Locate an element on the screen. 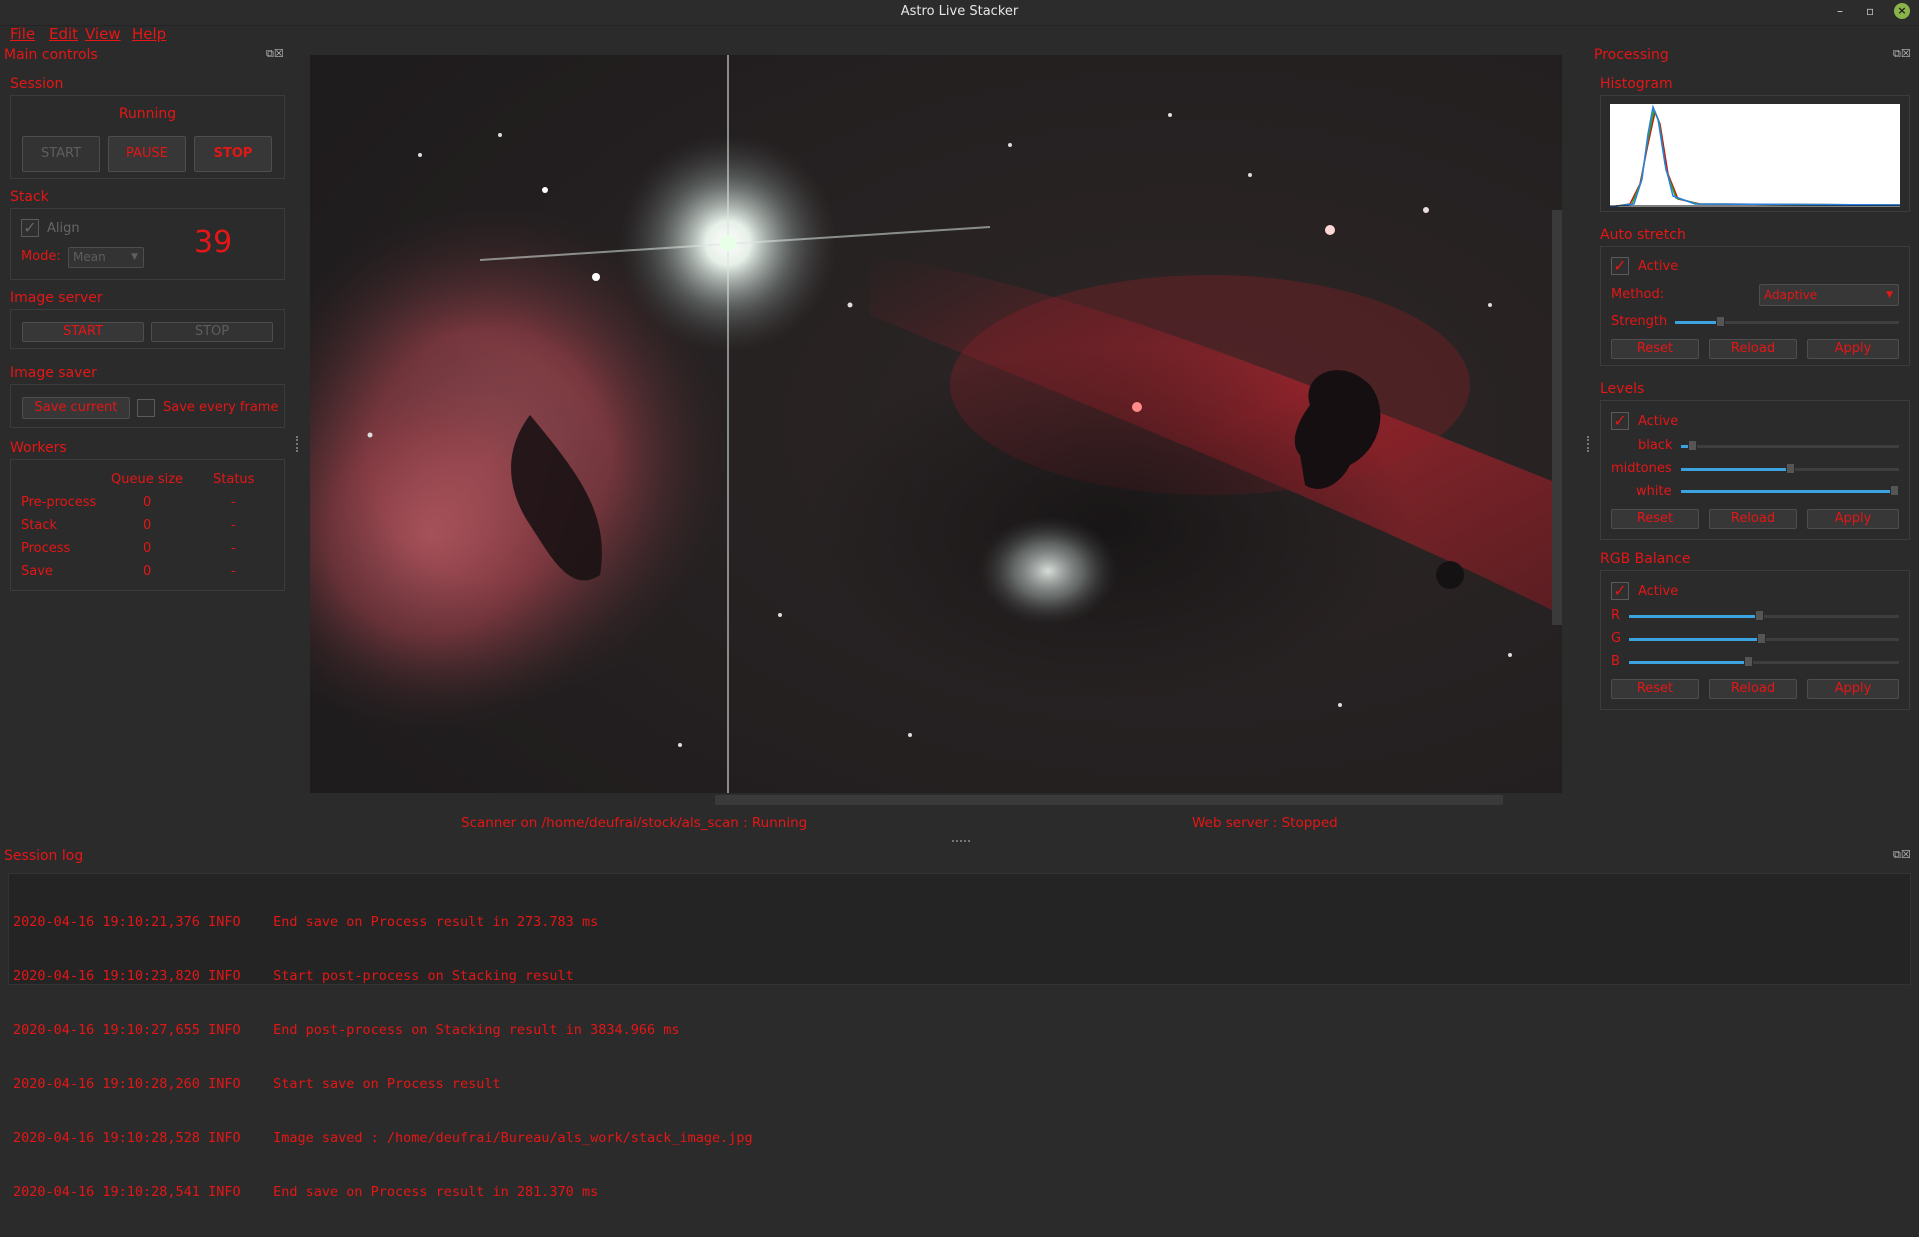 This screenshot has height=1237, width=1919. session-log-dock-buttons: ⧉☒ is located at coordinates (1902, 855).